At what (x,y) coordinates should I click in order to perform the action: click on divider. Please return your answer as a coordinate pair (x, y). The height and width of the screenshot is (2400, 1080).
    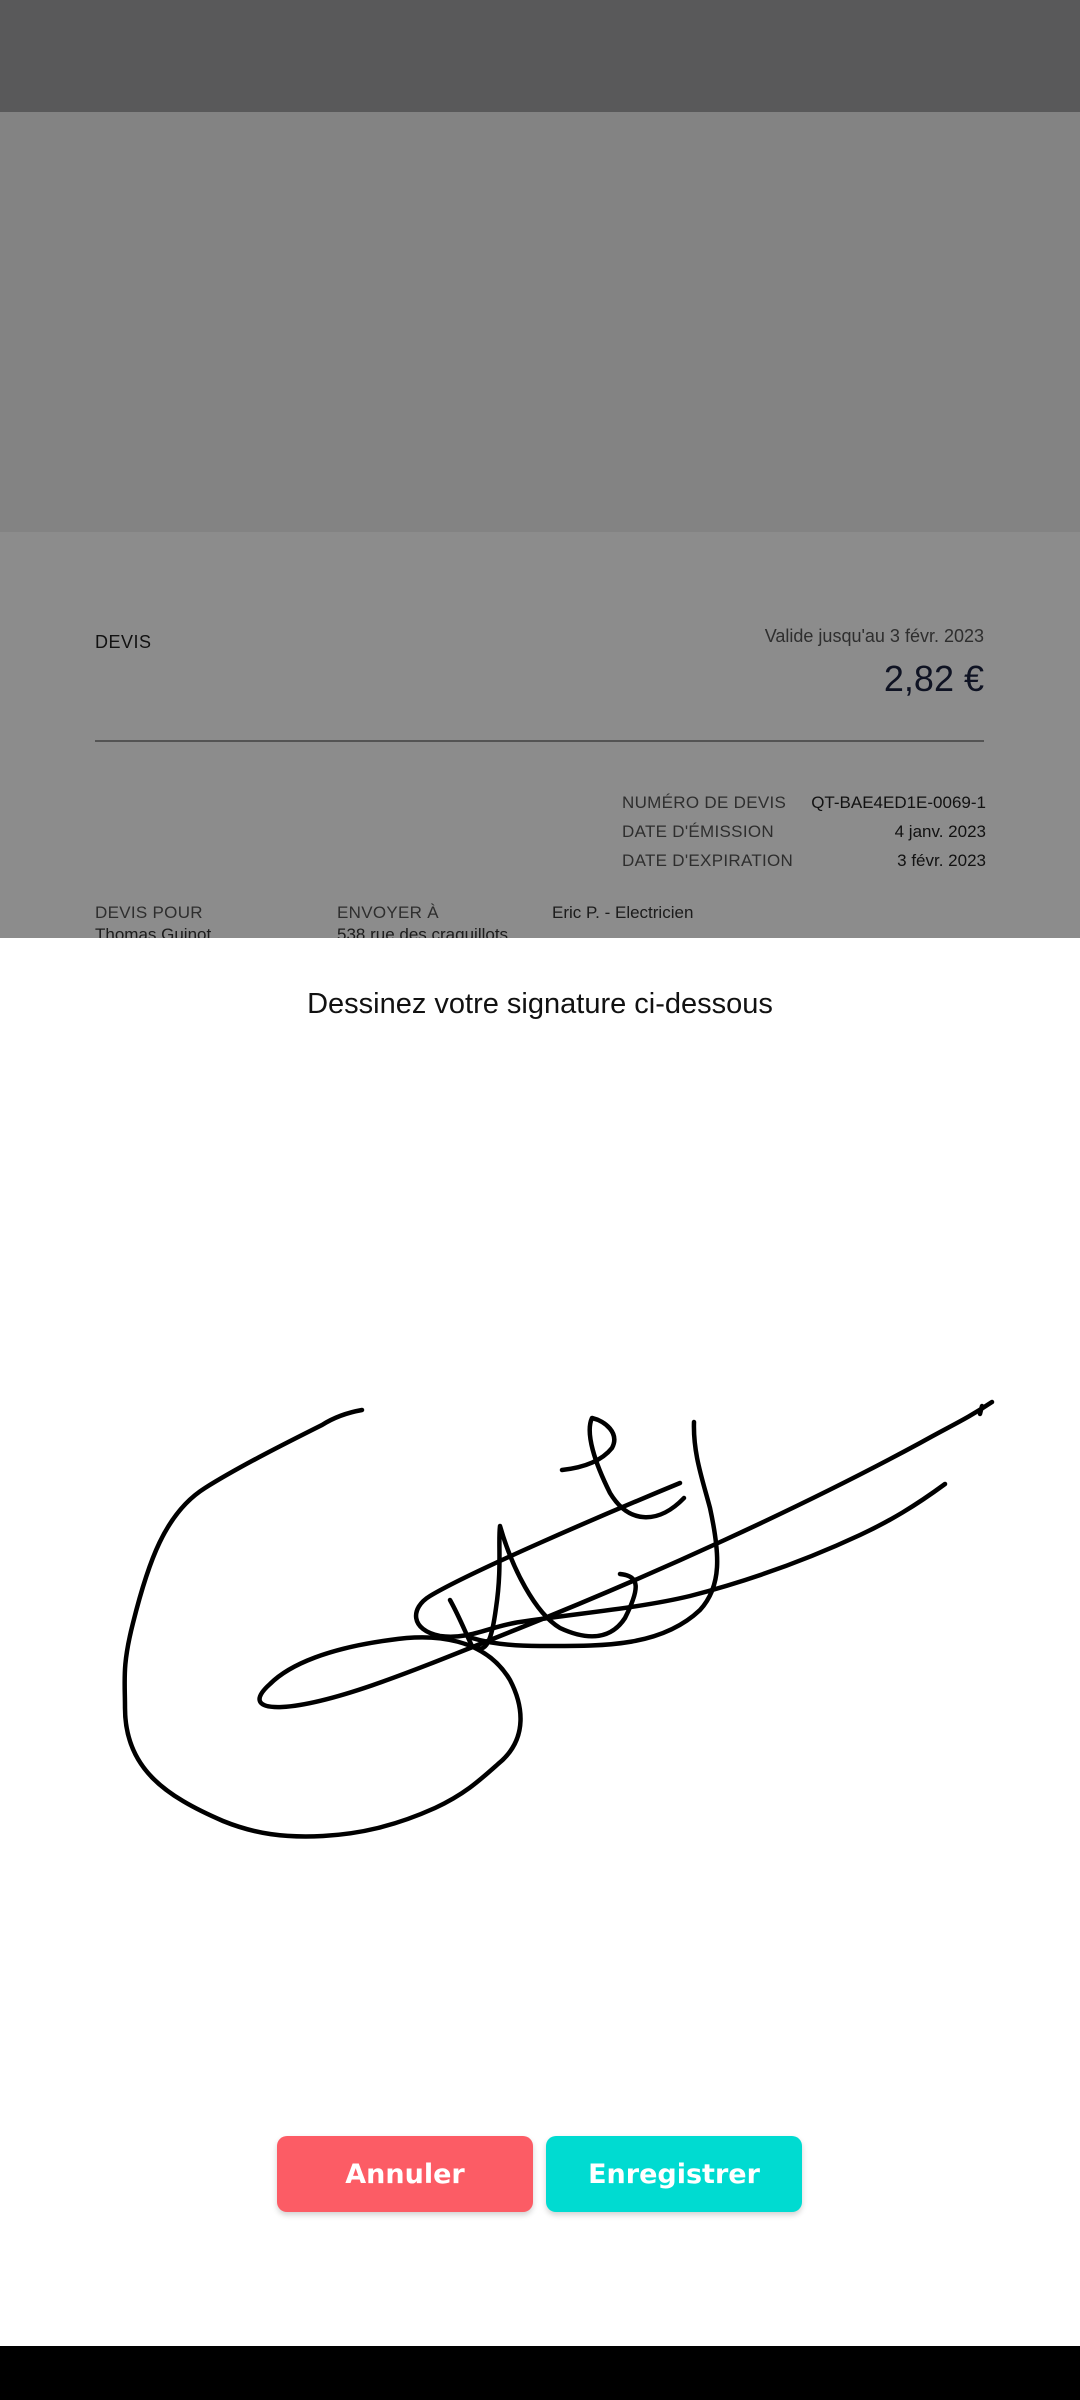
    Looking at the image, I should click on (539, 741).